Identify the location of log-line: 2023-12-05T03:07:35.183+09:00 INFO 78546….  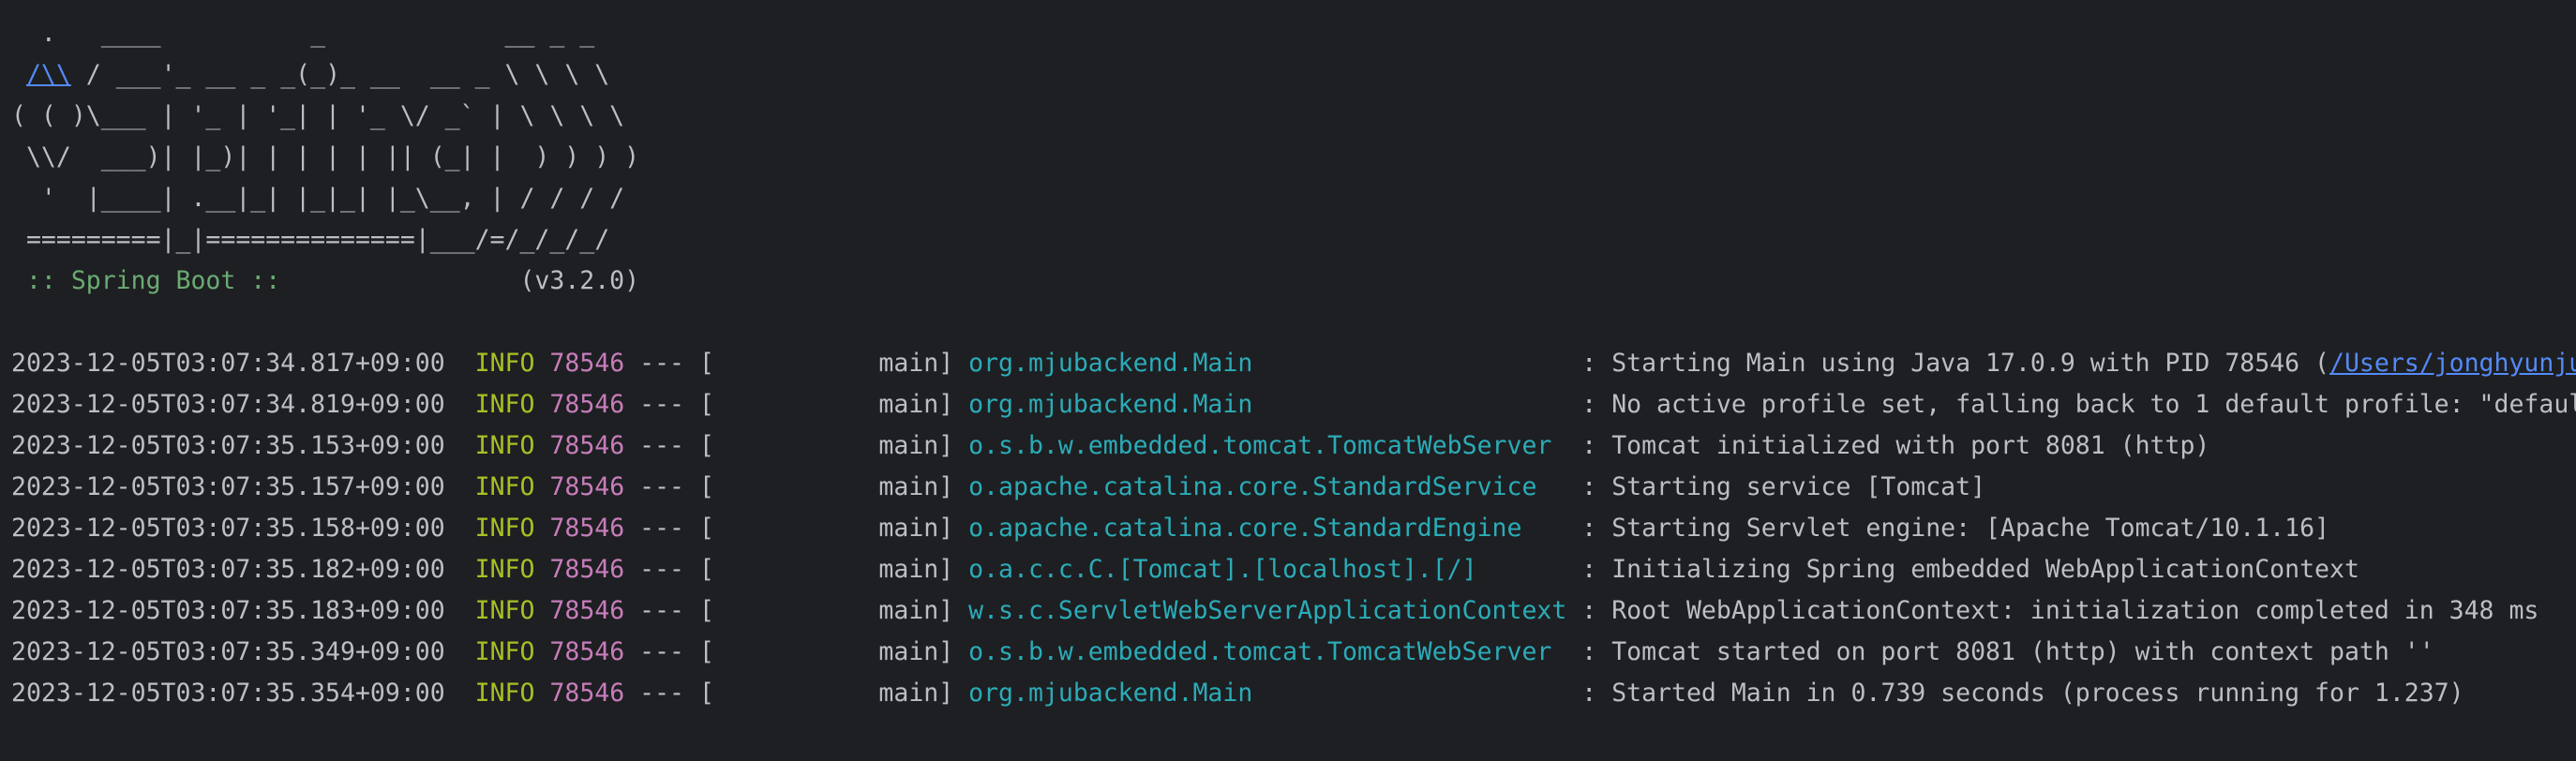
(1275, 611).